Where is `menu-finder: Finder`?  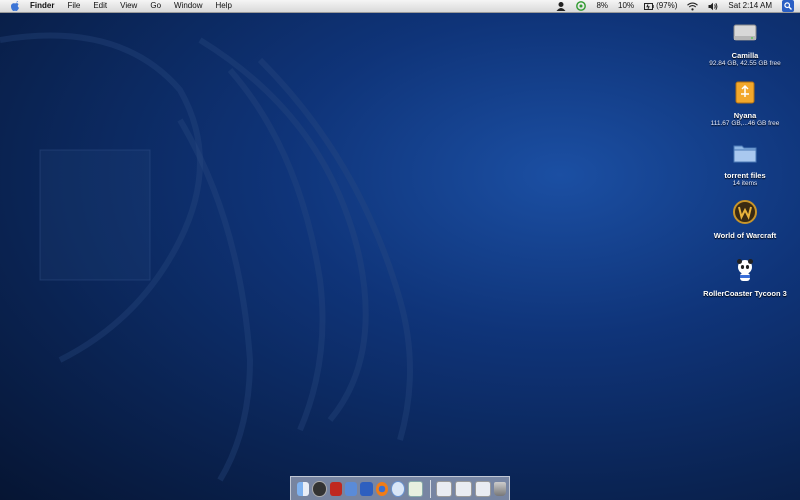 menu-finder: Finder is located at coordinates (42, 6).